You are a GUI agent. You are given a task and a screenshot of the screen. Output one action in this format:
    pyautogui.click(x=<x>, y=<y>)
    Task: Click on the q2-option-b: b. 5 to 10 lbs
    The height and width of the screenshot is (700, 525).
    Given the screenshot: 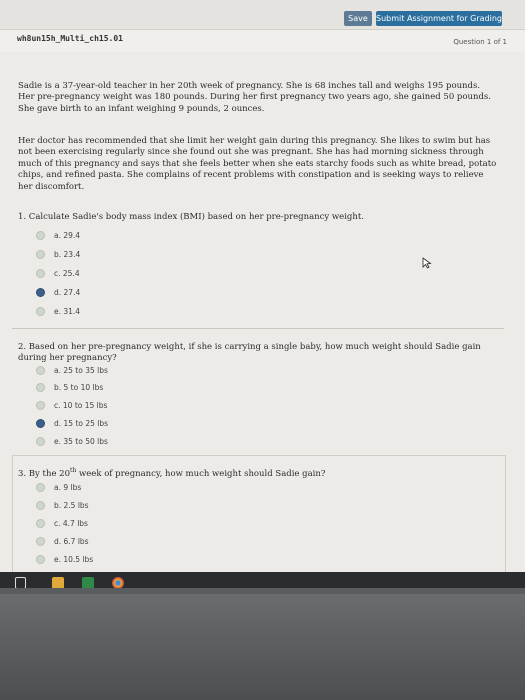 What is the action you would take?
    pyautogui.click(x=69, y=388)
    